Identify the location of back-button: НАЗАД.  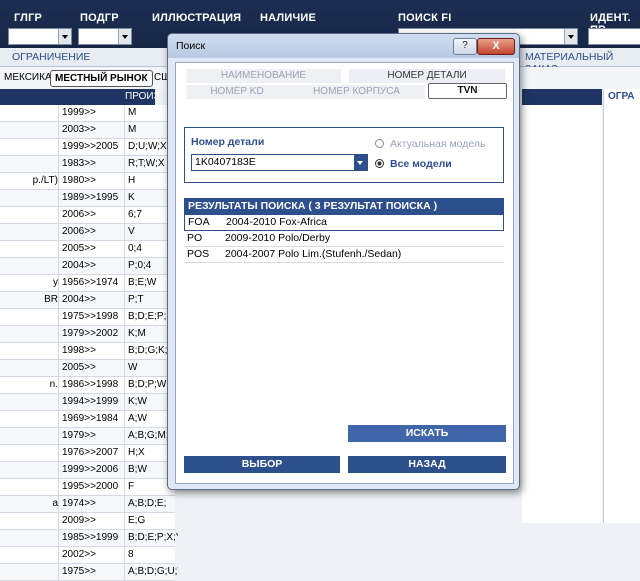
(427, 464).